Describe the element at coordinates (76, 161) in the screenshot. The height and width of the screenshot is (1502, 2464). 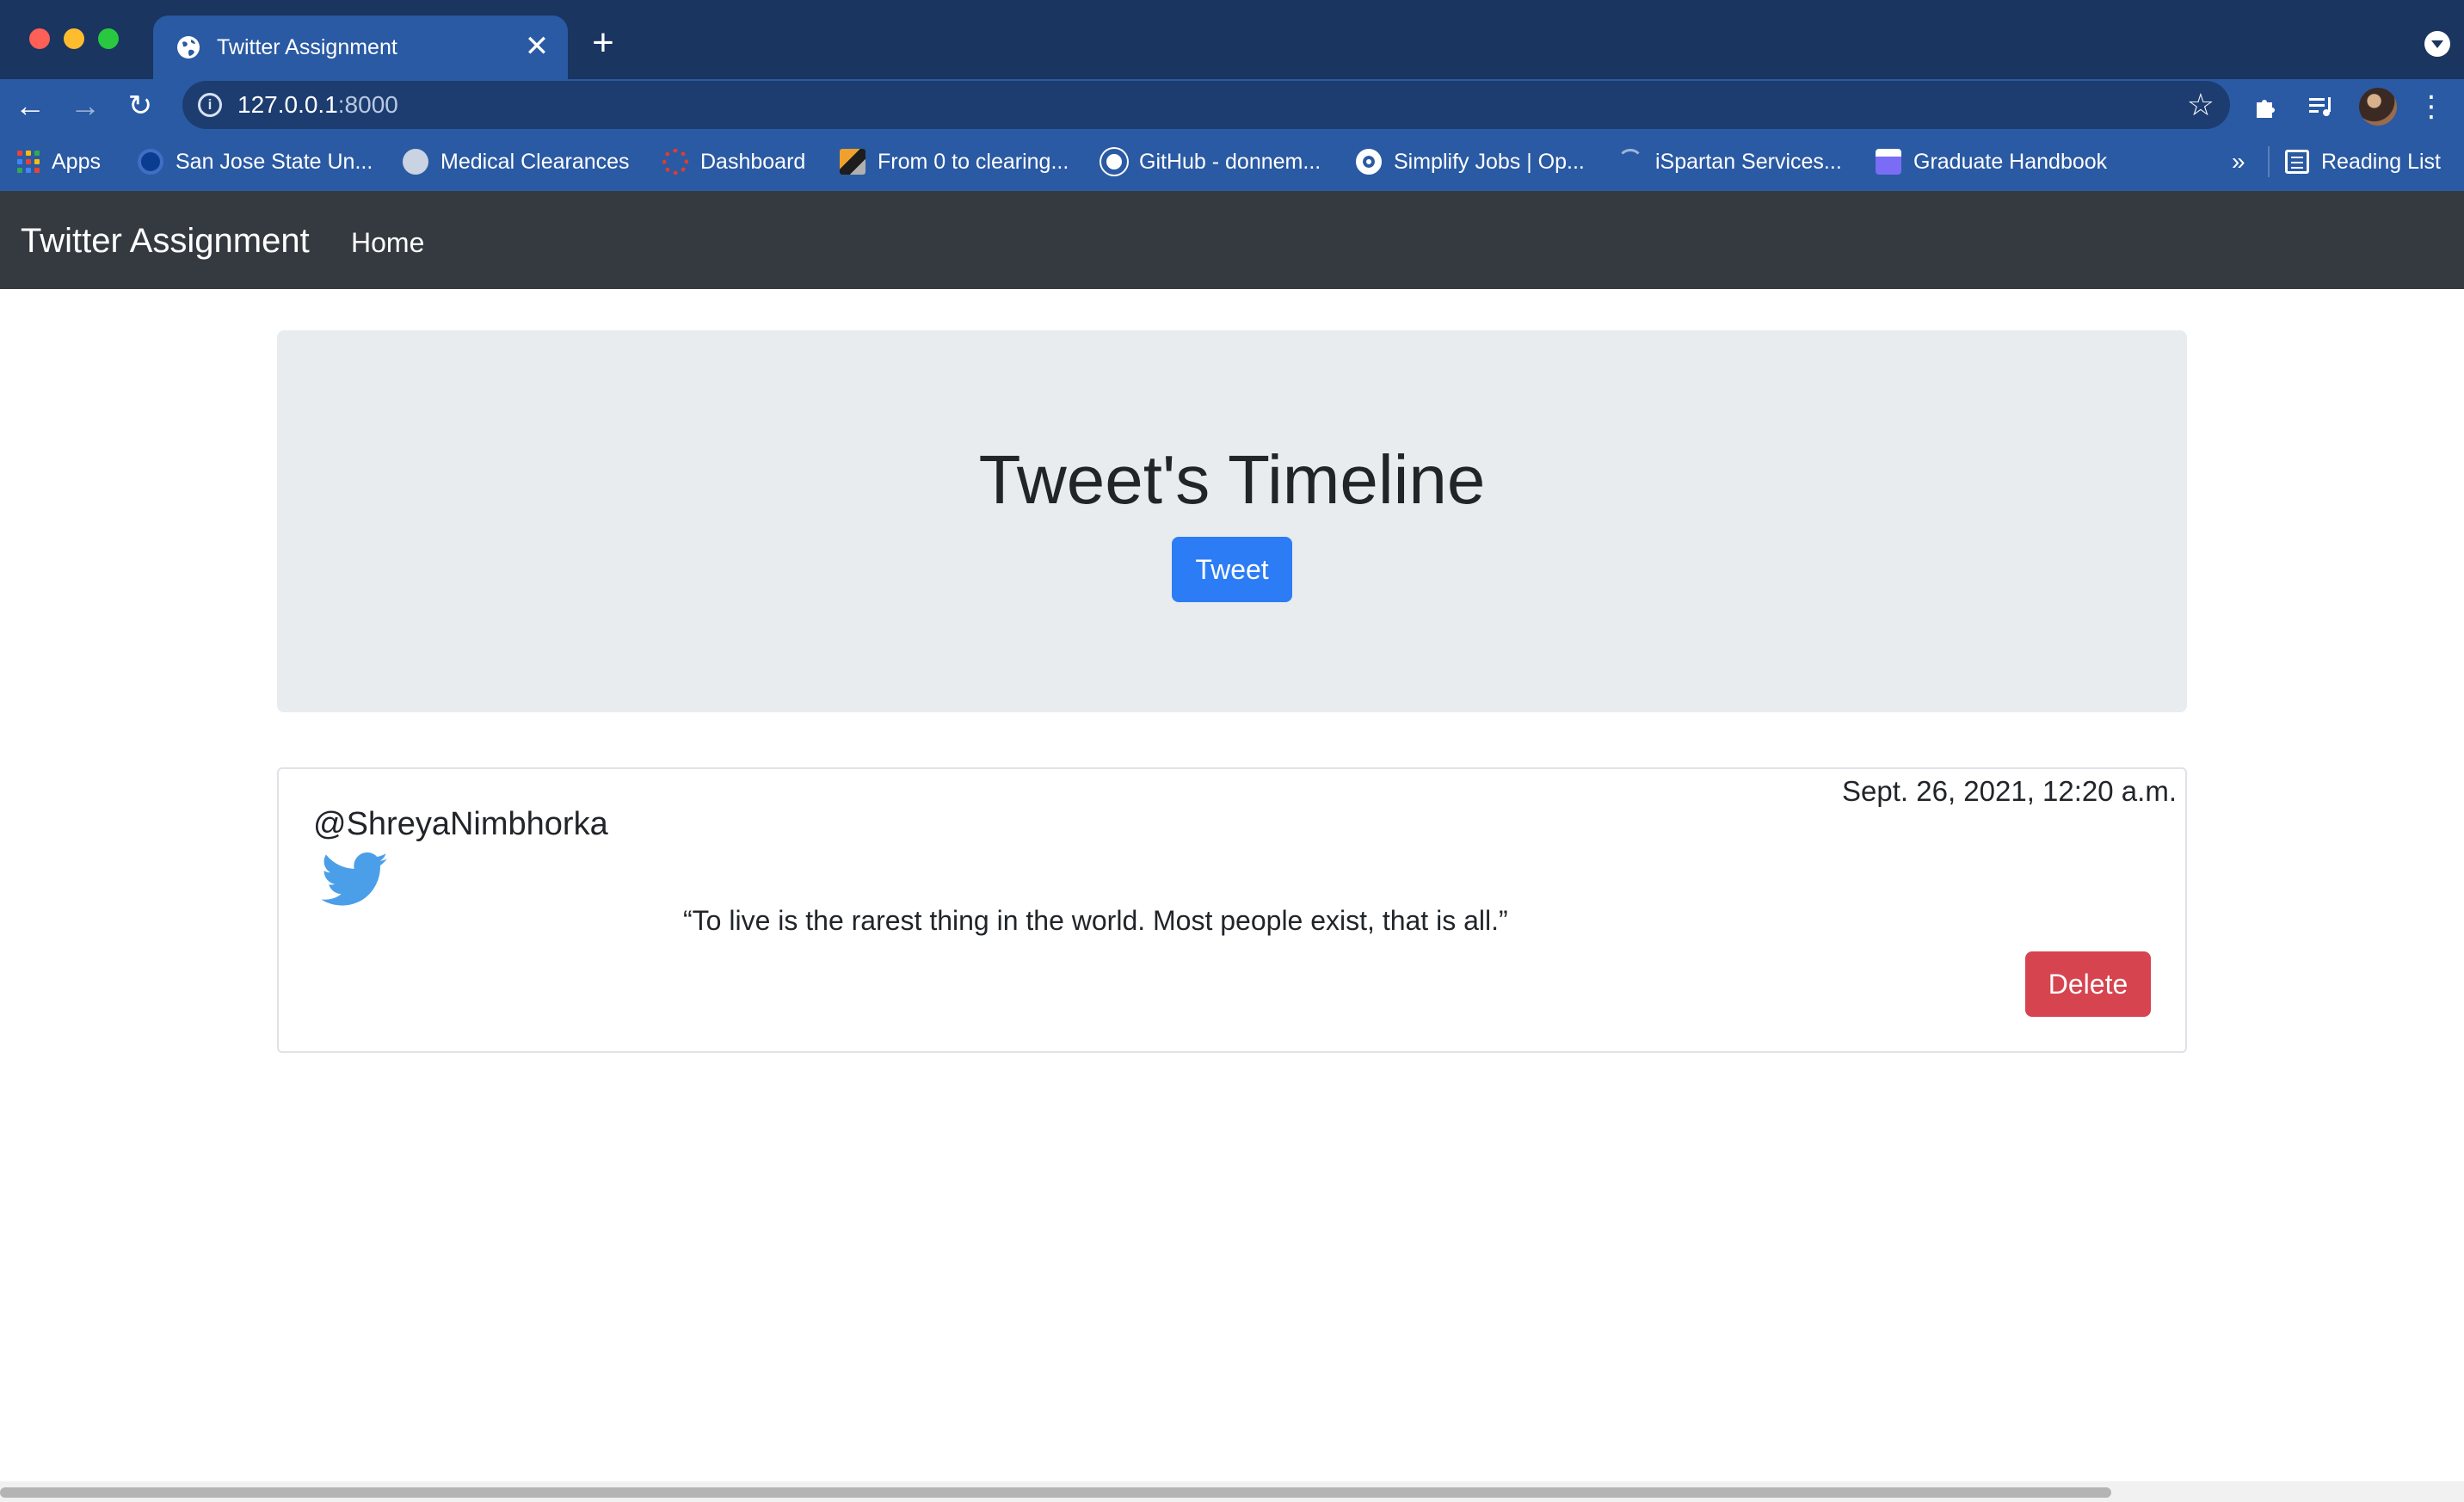
I see `bookmark-label: Apps` at that location.